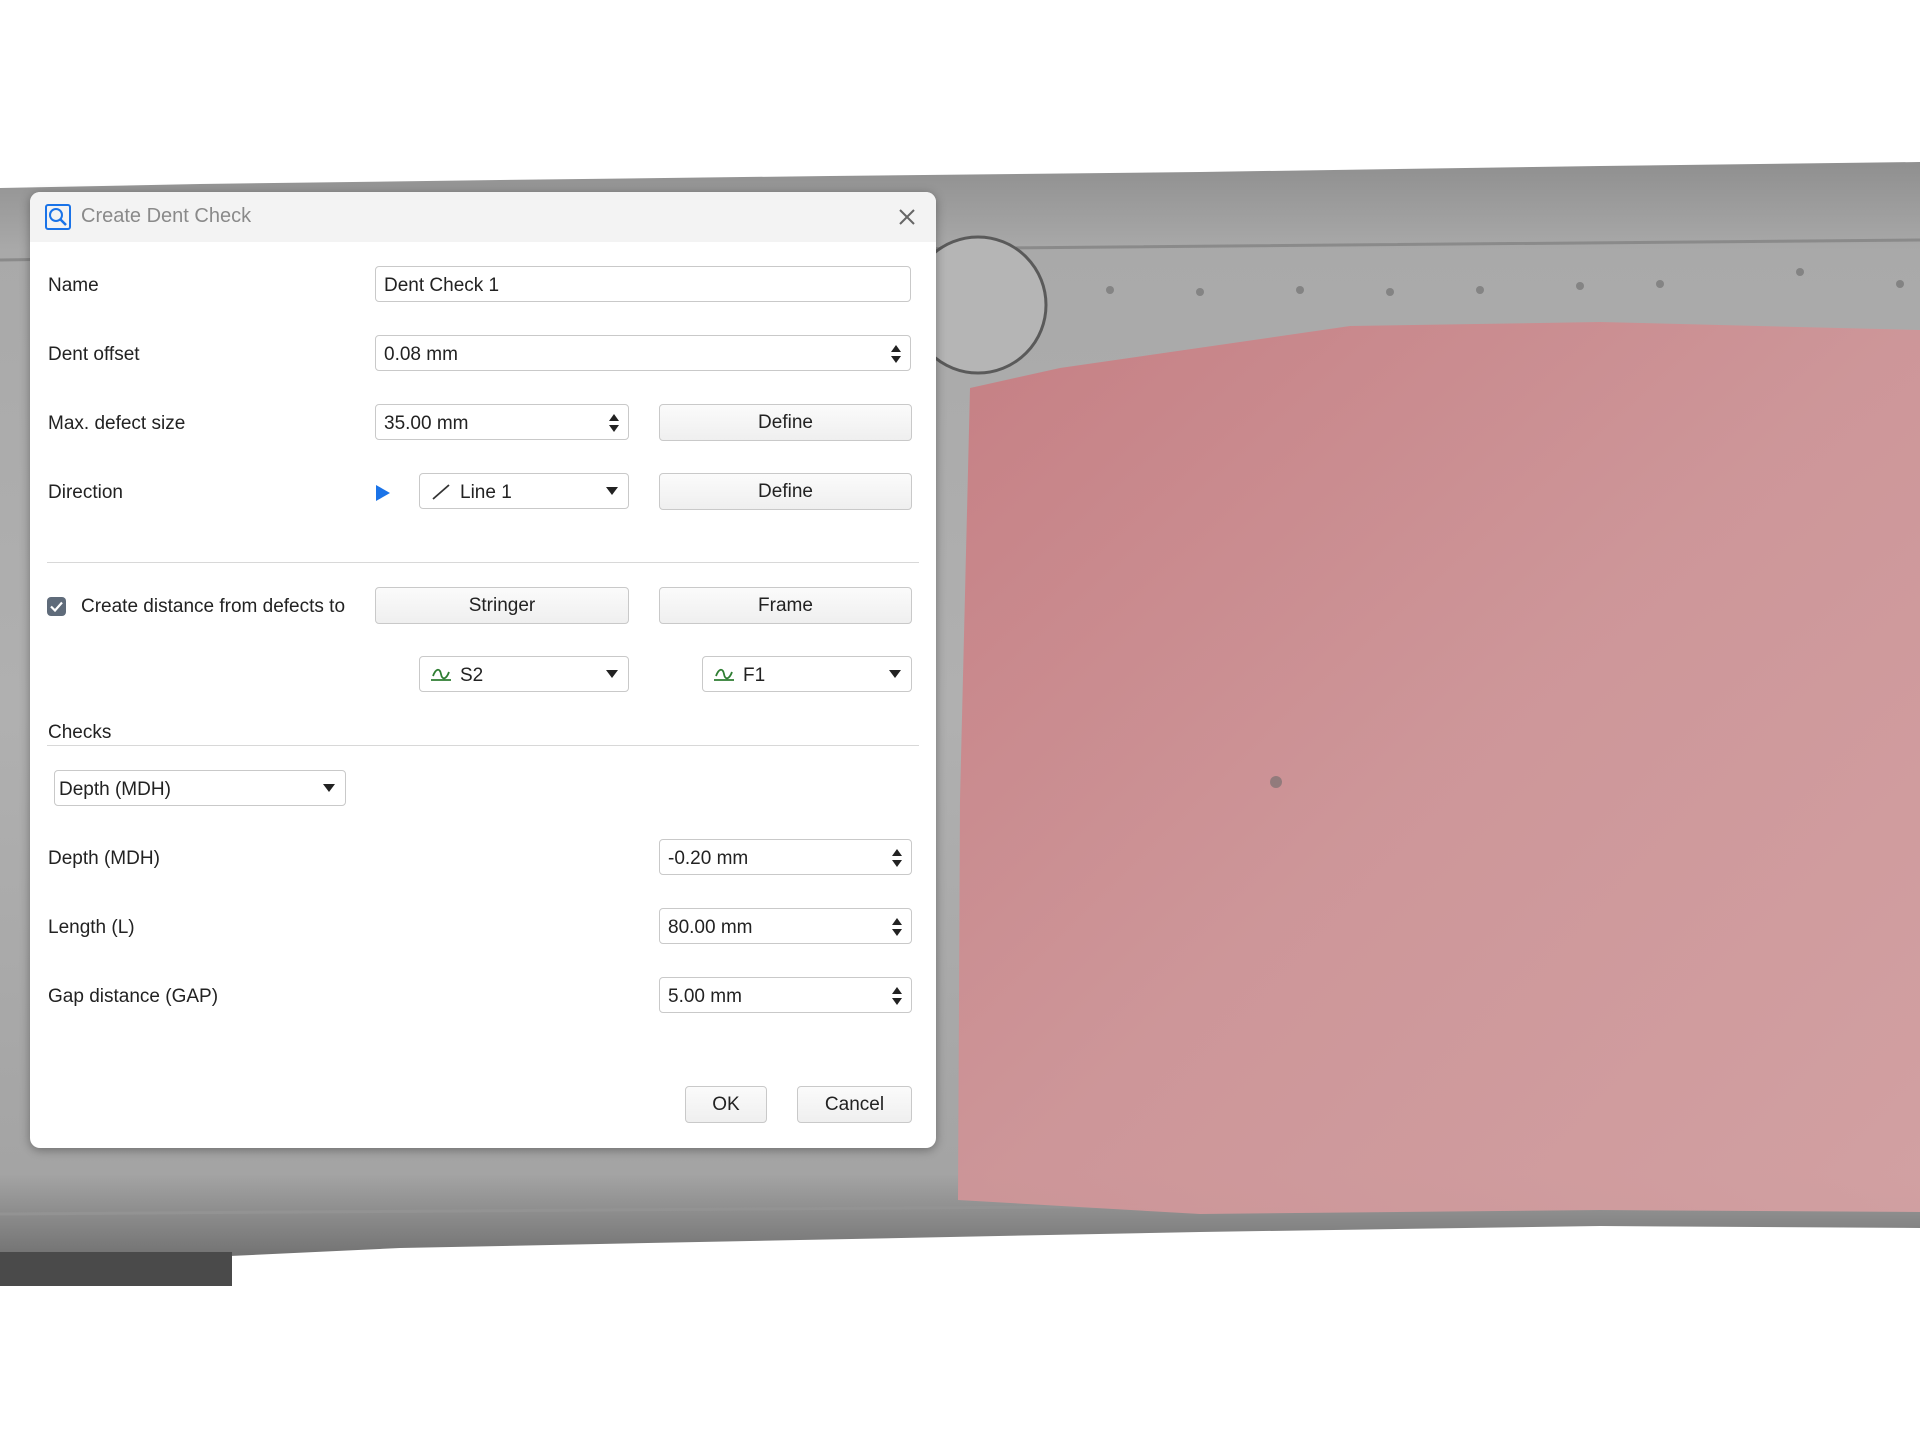 The width and height of the screenshot is (1920, 1440). Describe the element at coordinates (85, 492) in the screenshot. I see `direction-label: Direction` at that location.